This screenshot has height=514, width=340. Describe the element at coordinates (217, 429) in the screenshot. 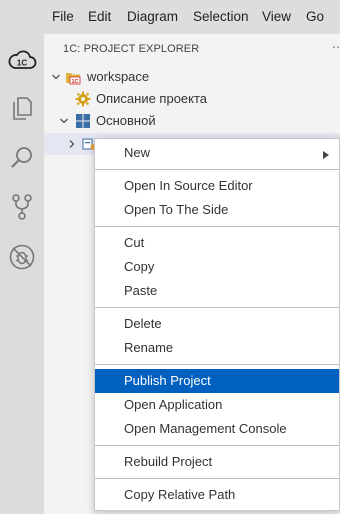

I see `menu-item-open-management-console: Open Management Console` at that location.